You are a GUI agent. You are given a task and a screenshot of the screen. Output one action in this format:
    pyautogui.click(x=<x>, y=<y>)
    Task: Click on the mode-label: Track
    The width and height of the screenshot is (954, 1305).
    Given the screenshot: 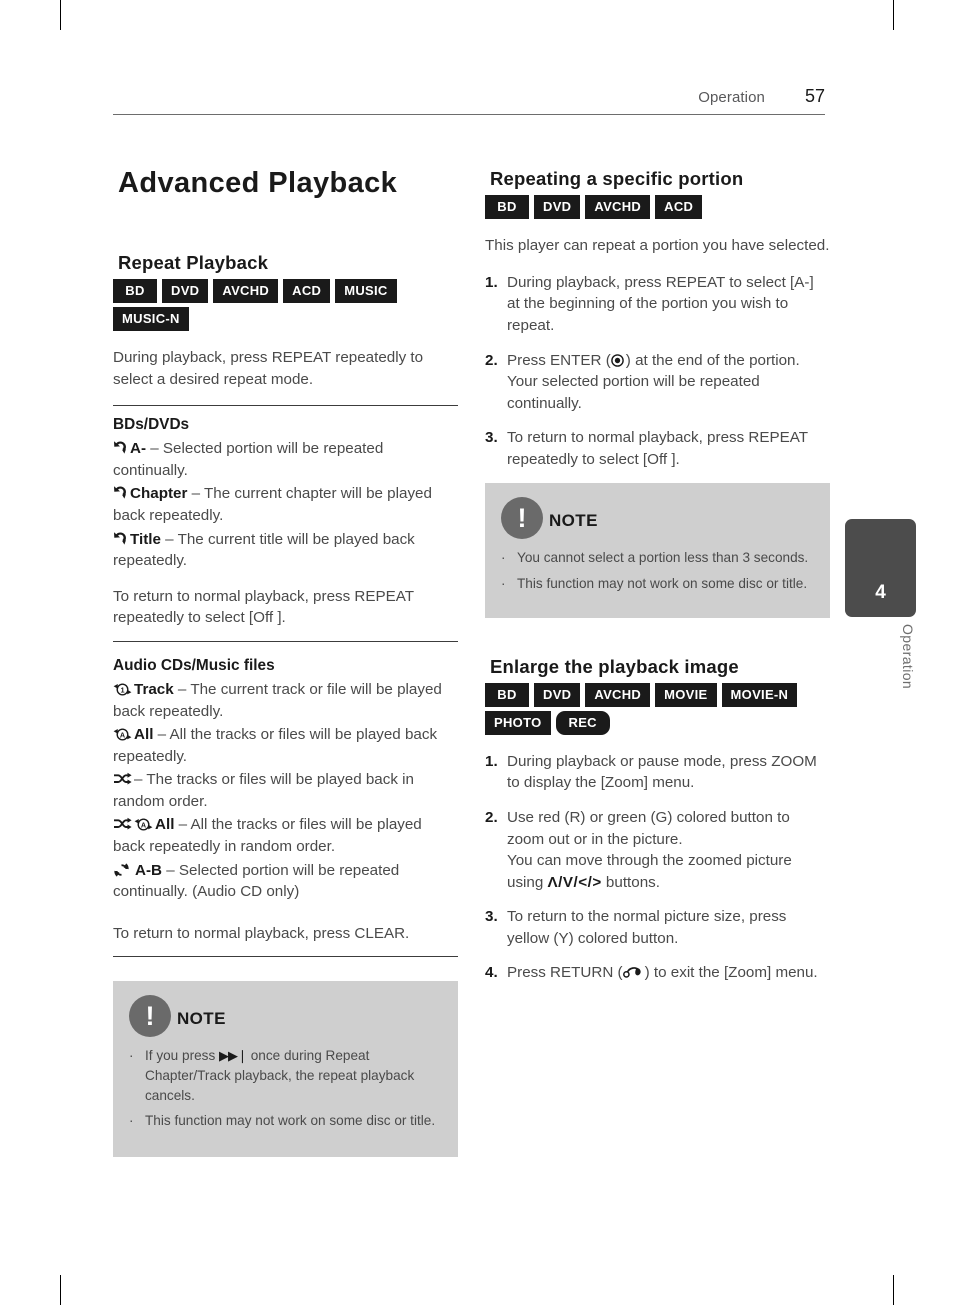 What is the action you would take?
    pyautogui.click(x=154, y=689)
    